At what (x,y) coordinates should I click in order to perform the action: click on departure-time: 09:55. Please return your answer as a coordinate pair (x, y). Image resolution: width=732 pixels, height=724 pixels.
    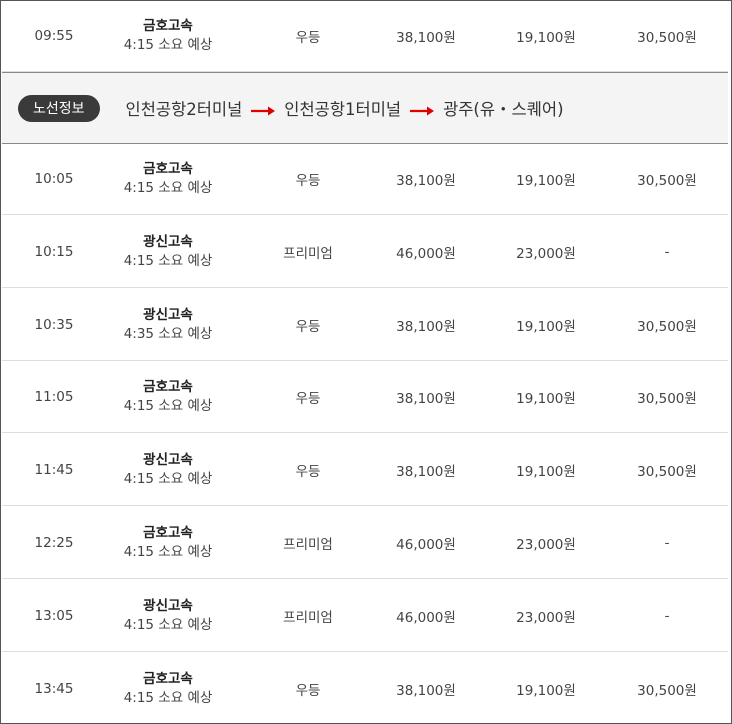
    Looking at the image, I should click on (54, 36).